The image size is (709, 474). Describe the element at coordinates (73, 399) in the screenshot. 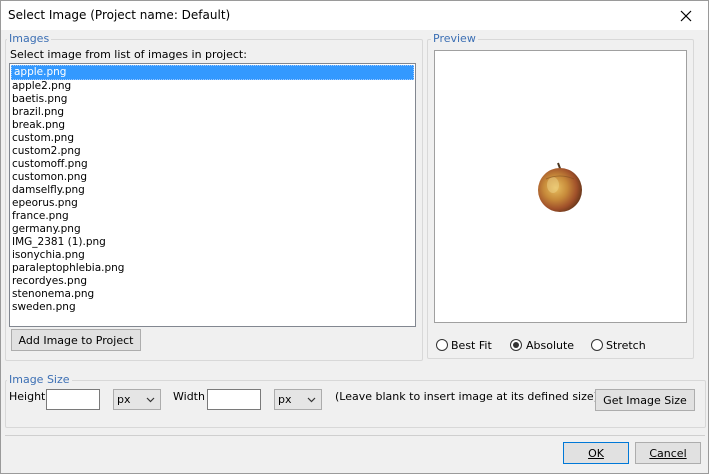

I see `height-input` at that location.